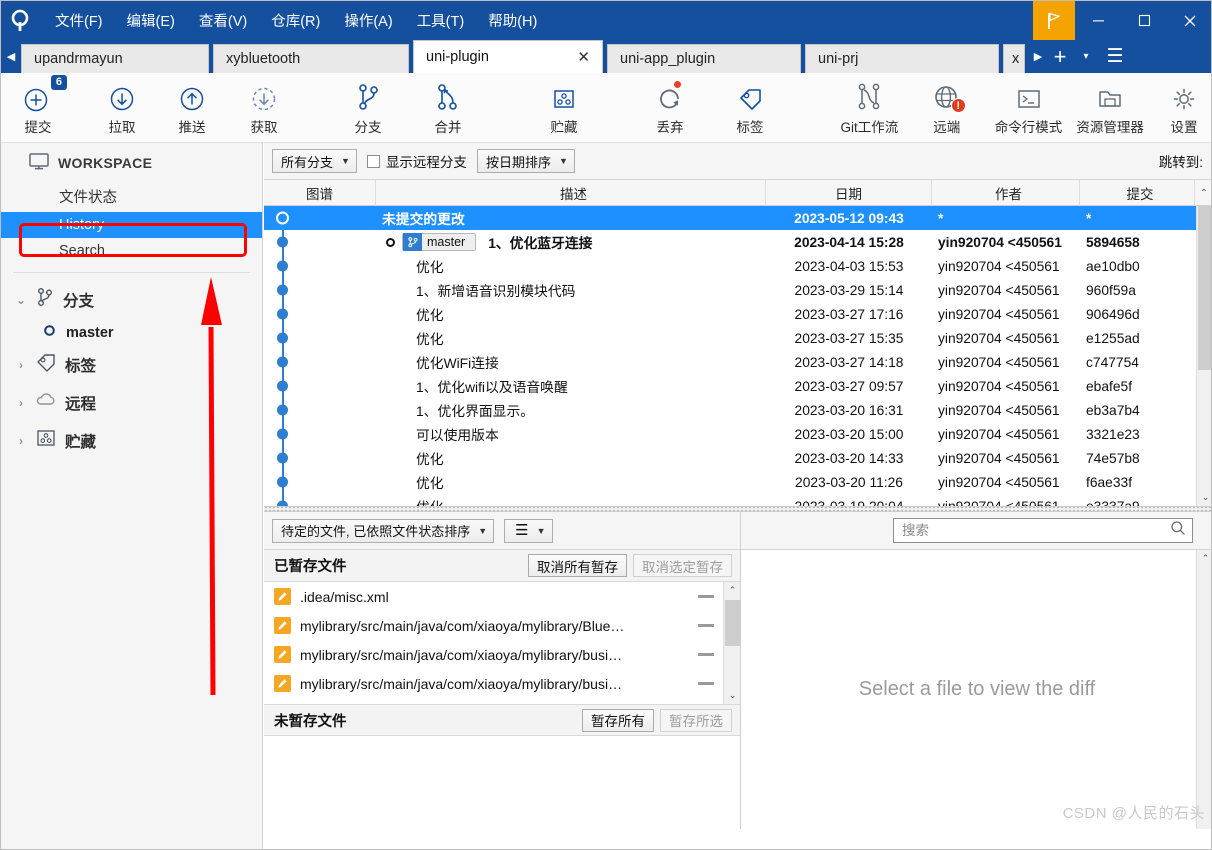 The image size is (1212, 850). Describe the element at coordinates (115, 58) in the screenshot. I see `tab-upandrmayun: upandrmayun` at that location.